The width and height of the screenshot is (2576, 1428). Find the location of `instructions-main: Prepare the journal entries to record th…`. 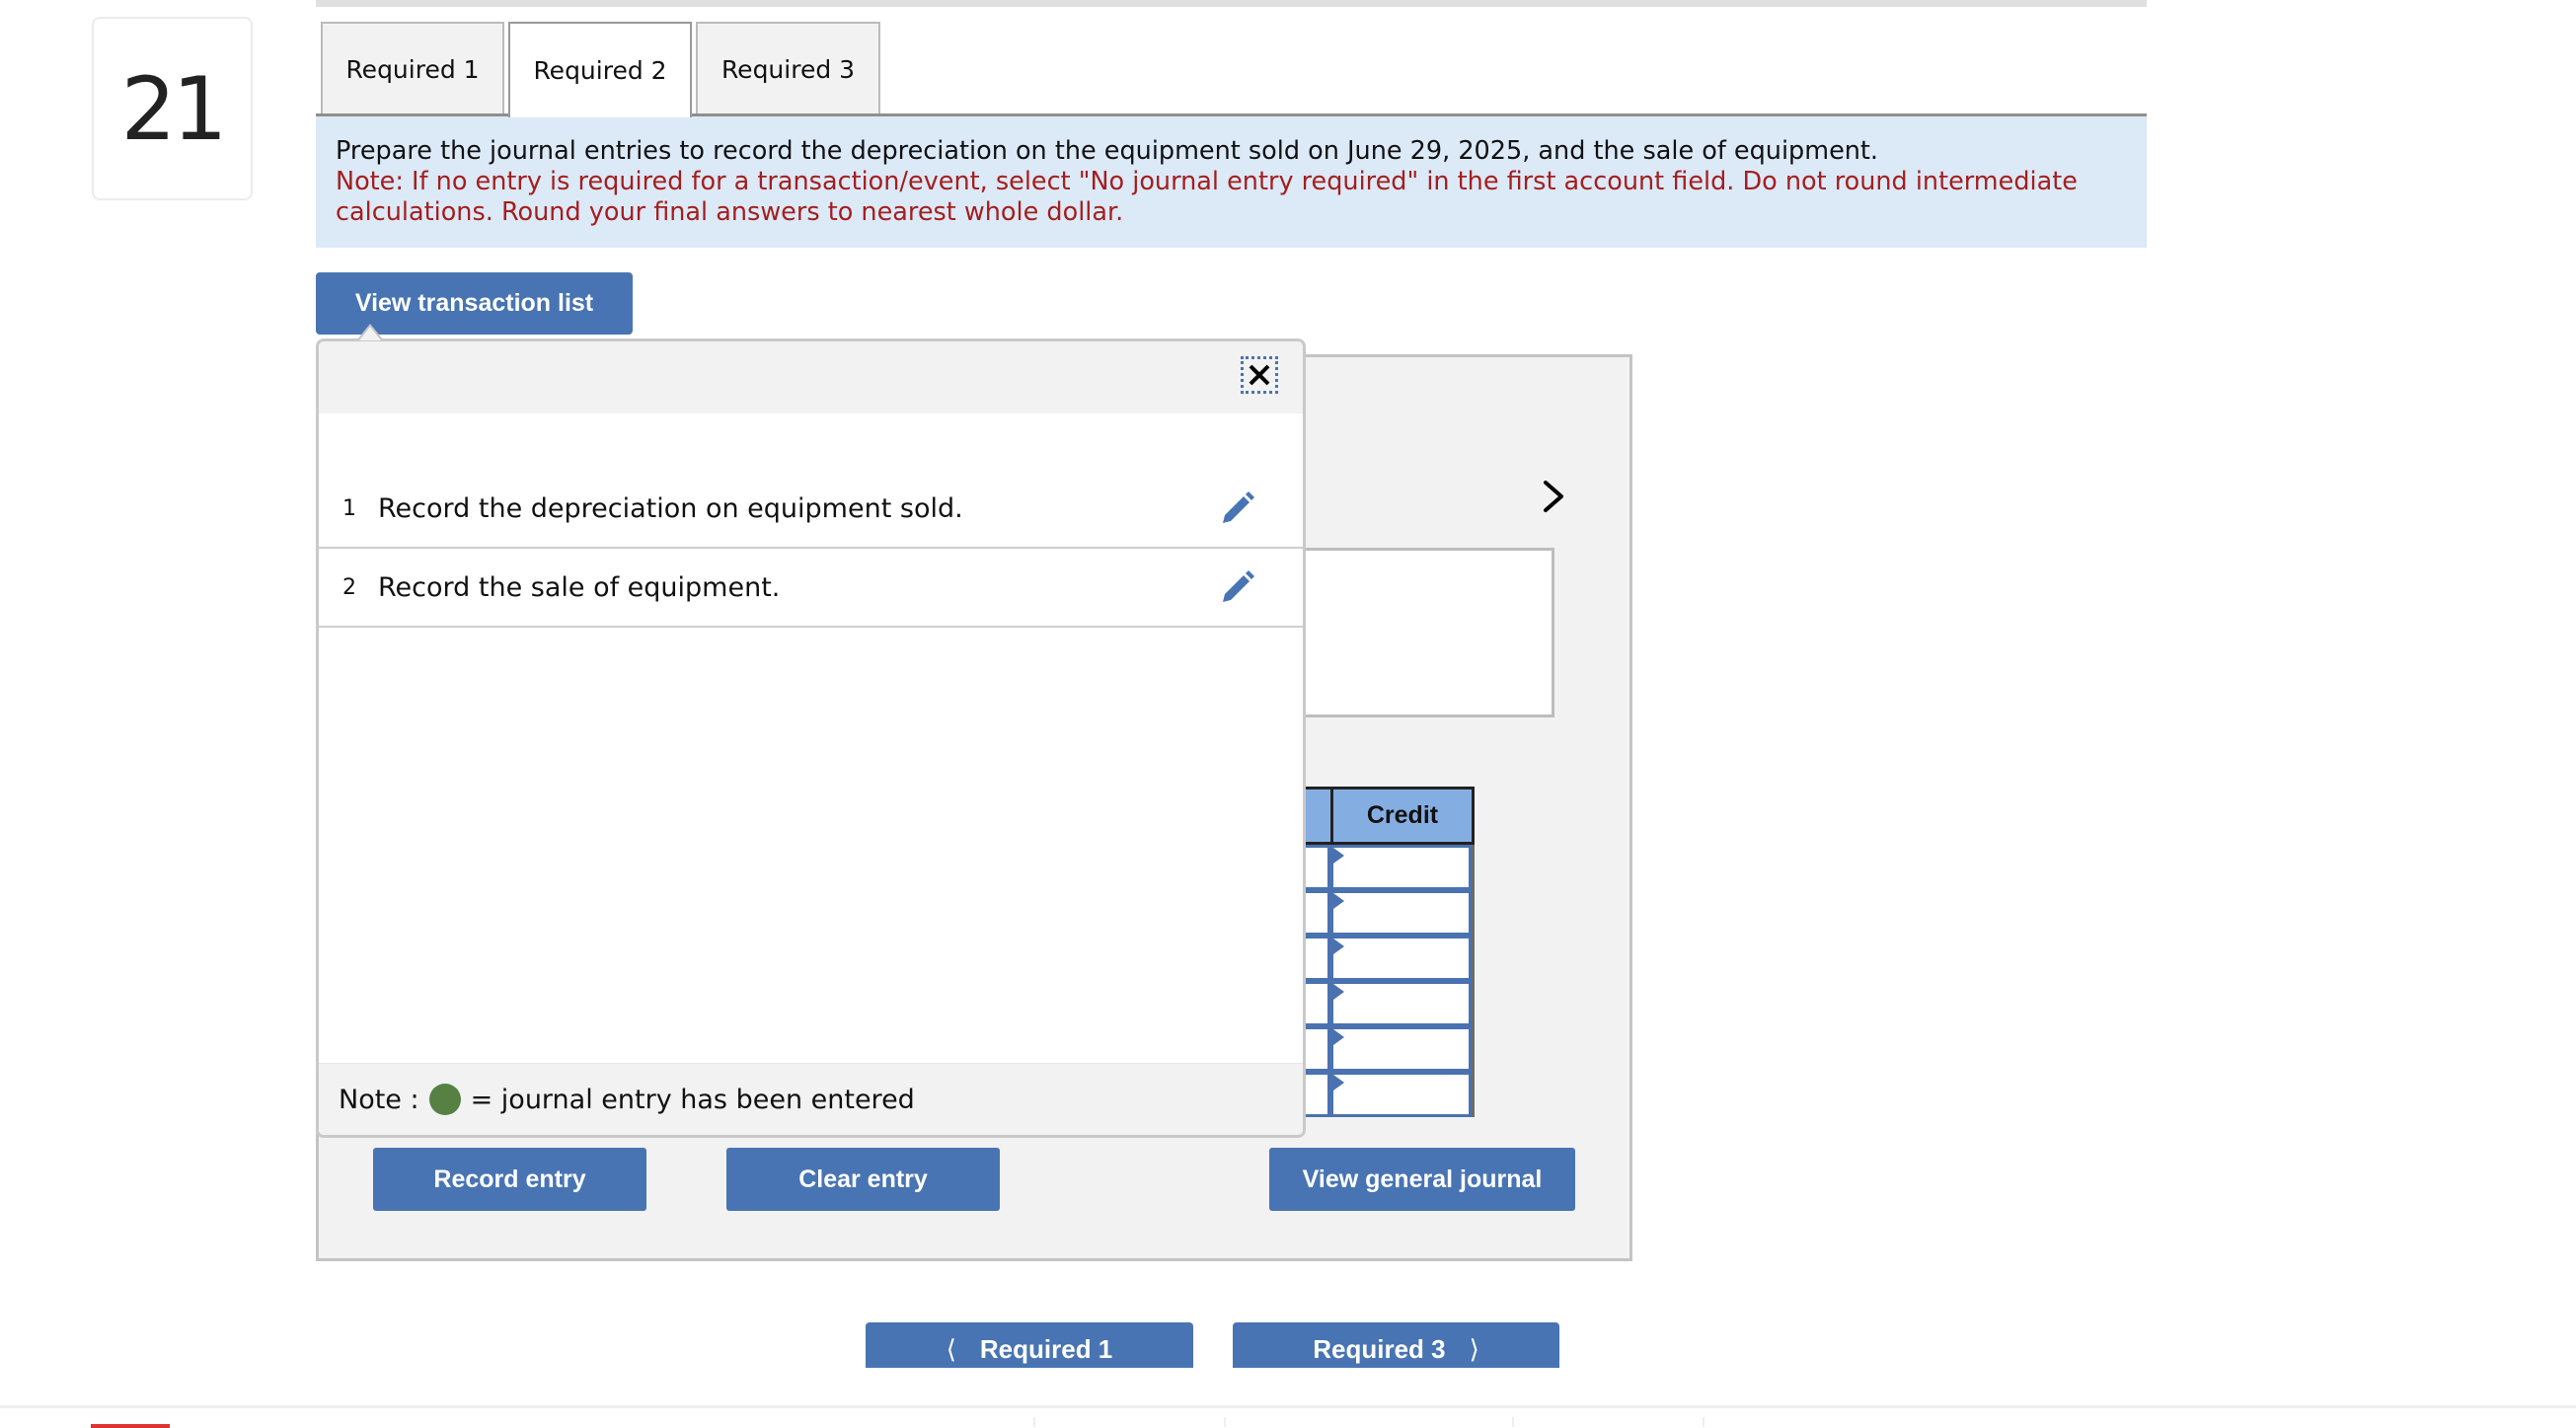

instructions-main: Prepare the journal entries to record th… is located at coordinates (1107, 151).